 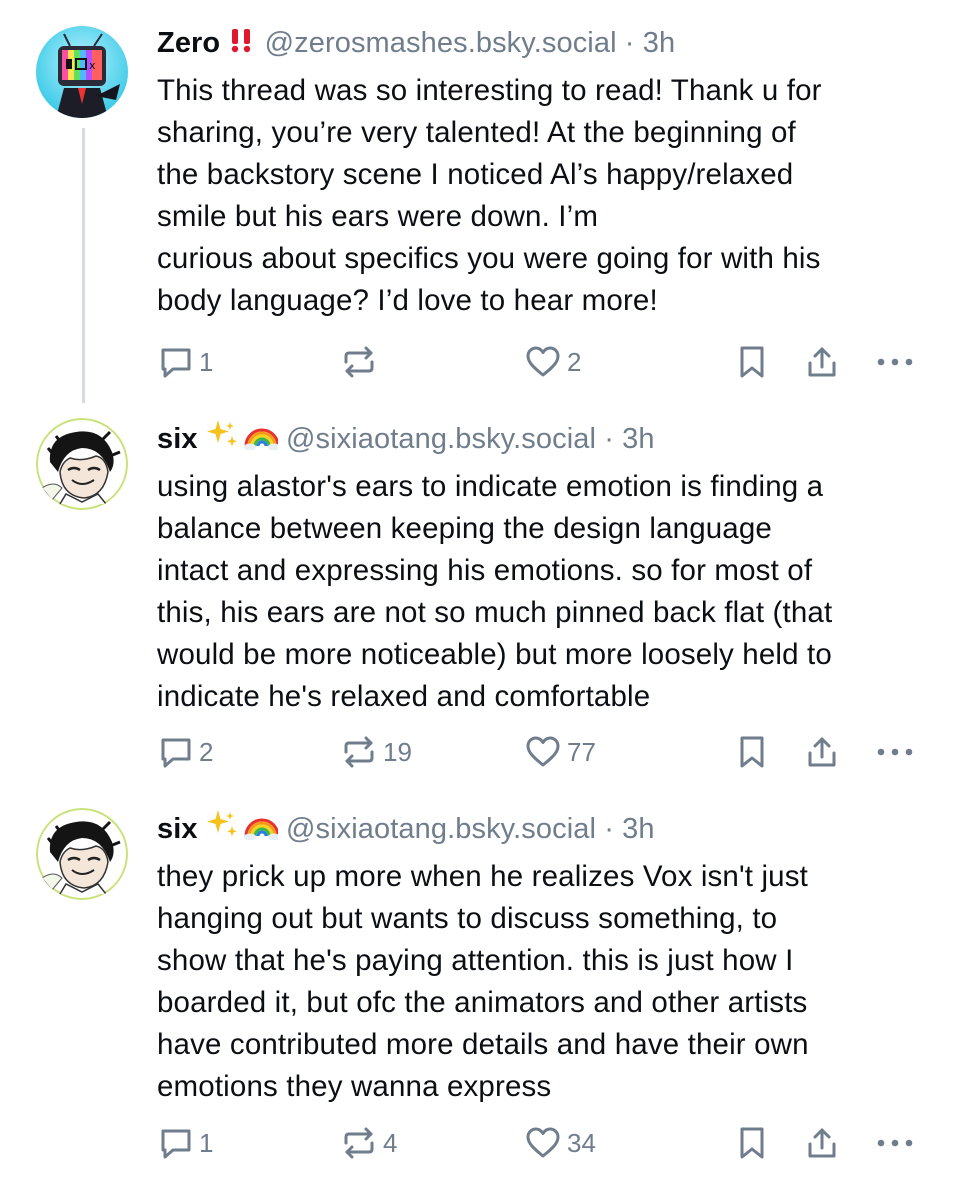 I want to click on repost-count: 19, so click(x=397, y=751).